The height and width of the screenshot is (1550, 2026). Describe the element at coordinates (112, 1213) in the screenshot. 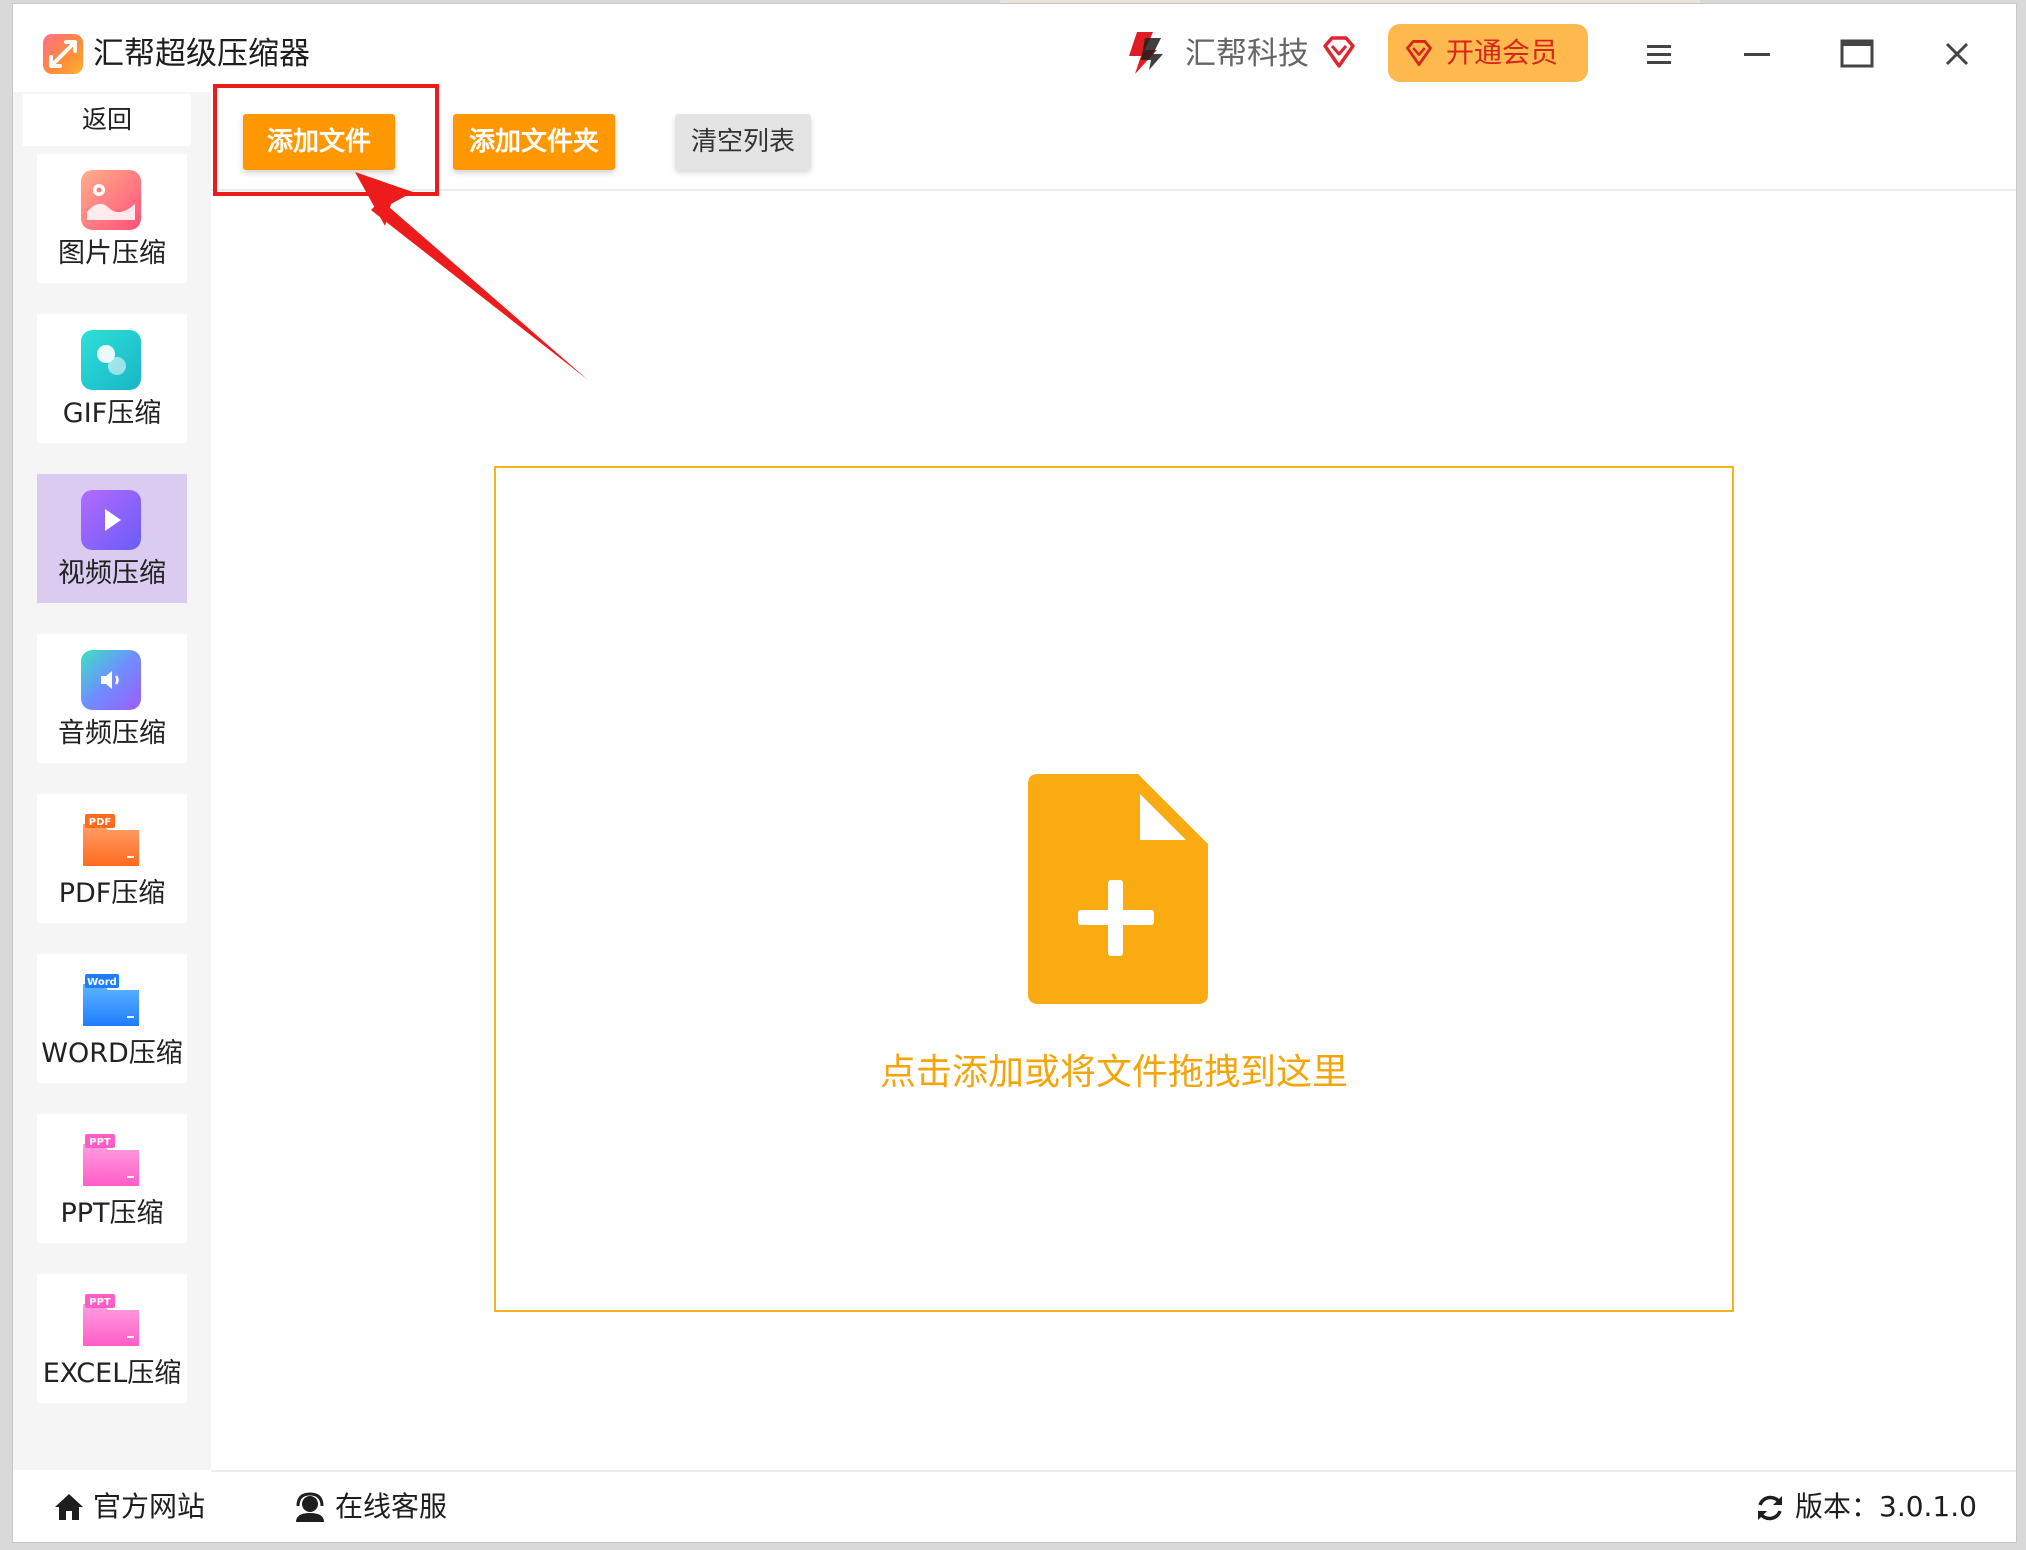

I see `sidebar-item-label: PPT压缩` at that location.